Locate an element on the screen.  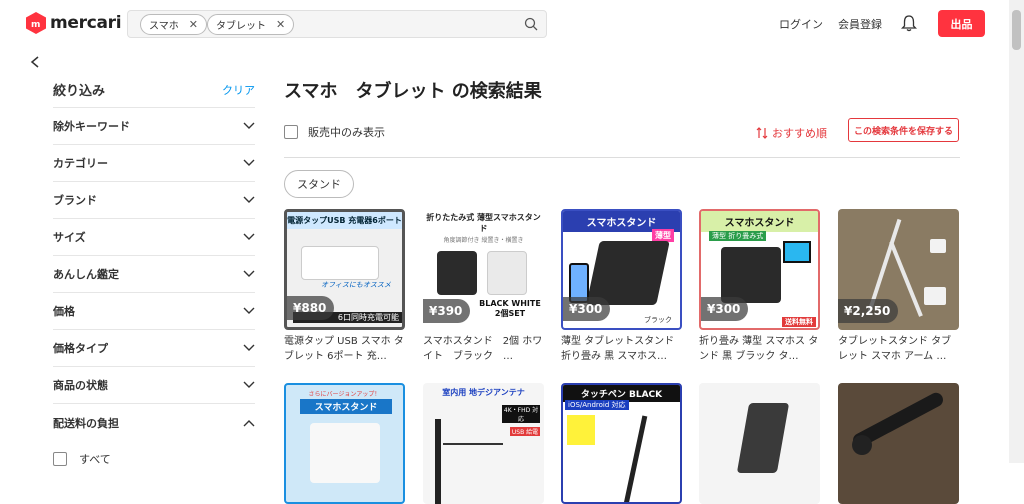
filter-item-category: カテゴリー is located at coordinates (154, 163).